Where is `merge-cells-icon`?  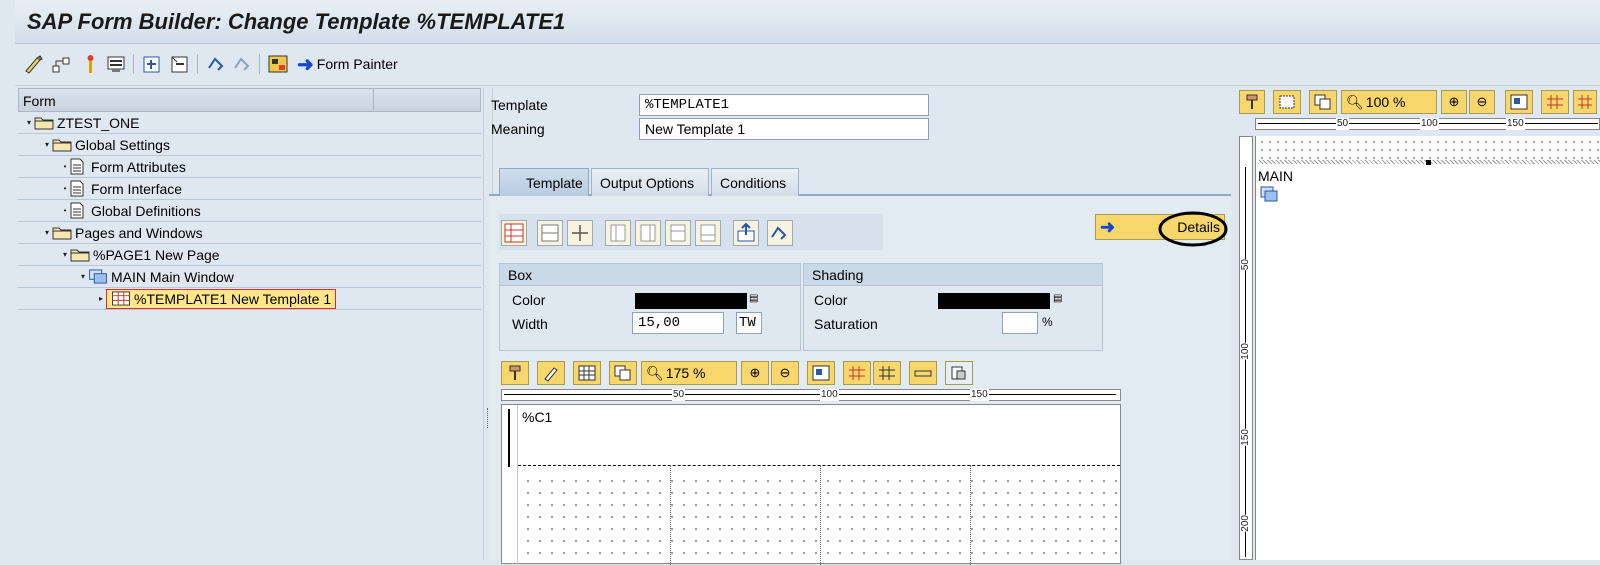
merge-cells-icon is located at coordinates (550, 233).